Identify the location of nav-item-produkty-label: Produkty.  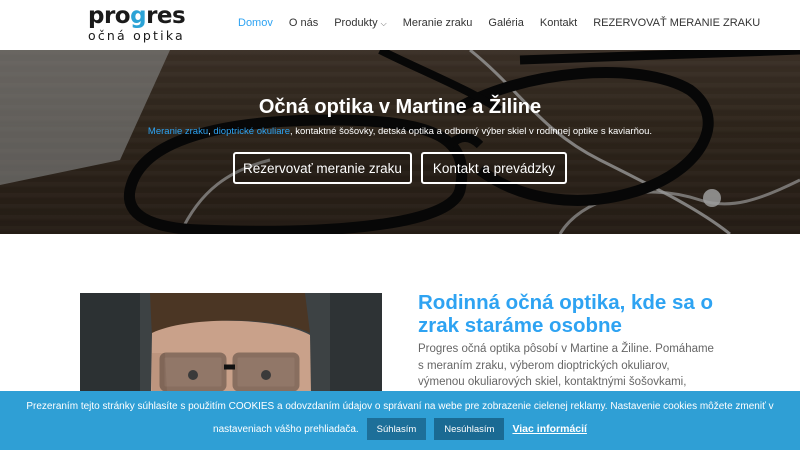
(356, 23).